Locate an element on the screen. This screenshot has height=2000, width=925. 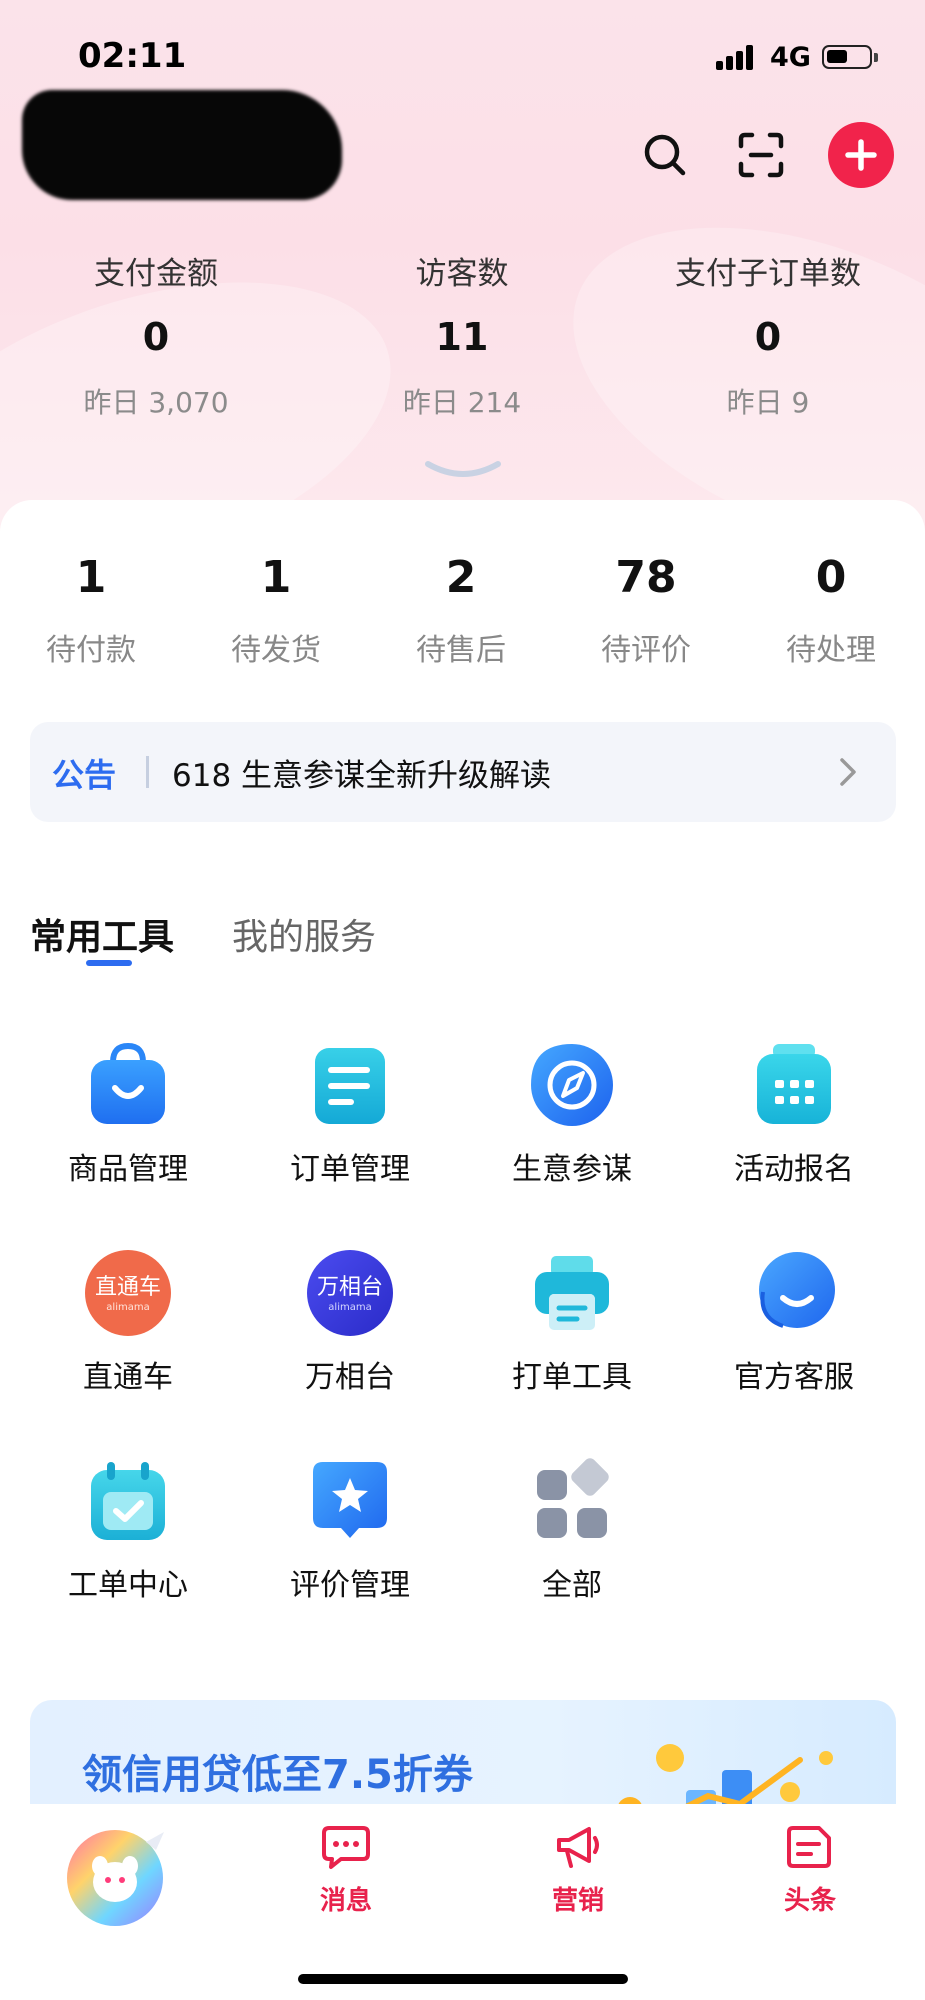
stat-paid-suborders: 支付子订单数 0 昨日 9 is located at coordinates (768, 334).